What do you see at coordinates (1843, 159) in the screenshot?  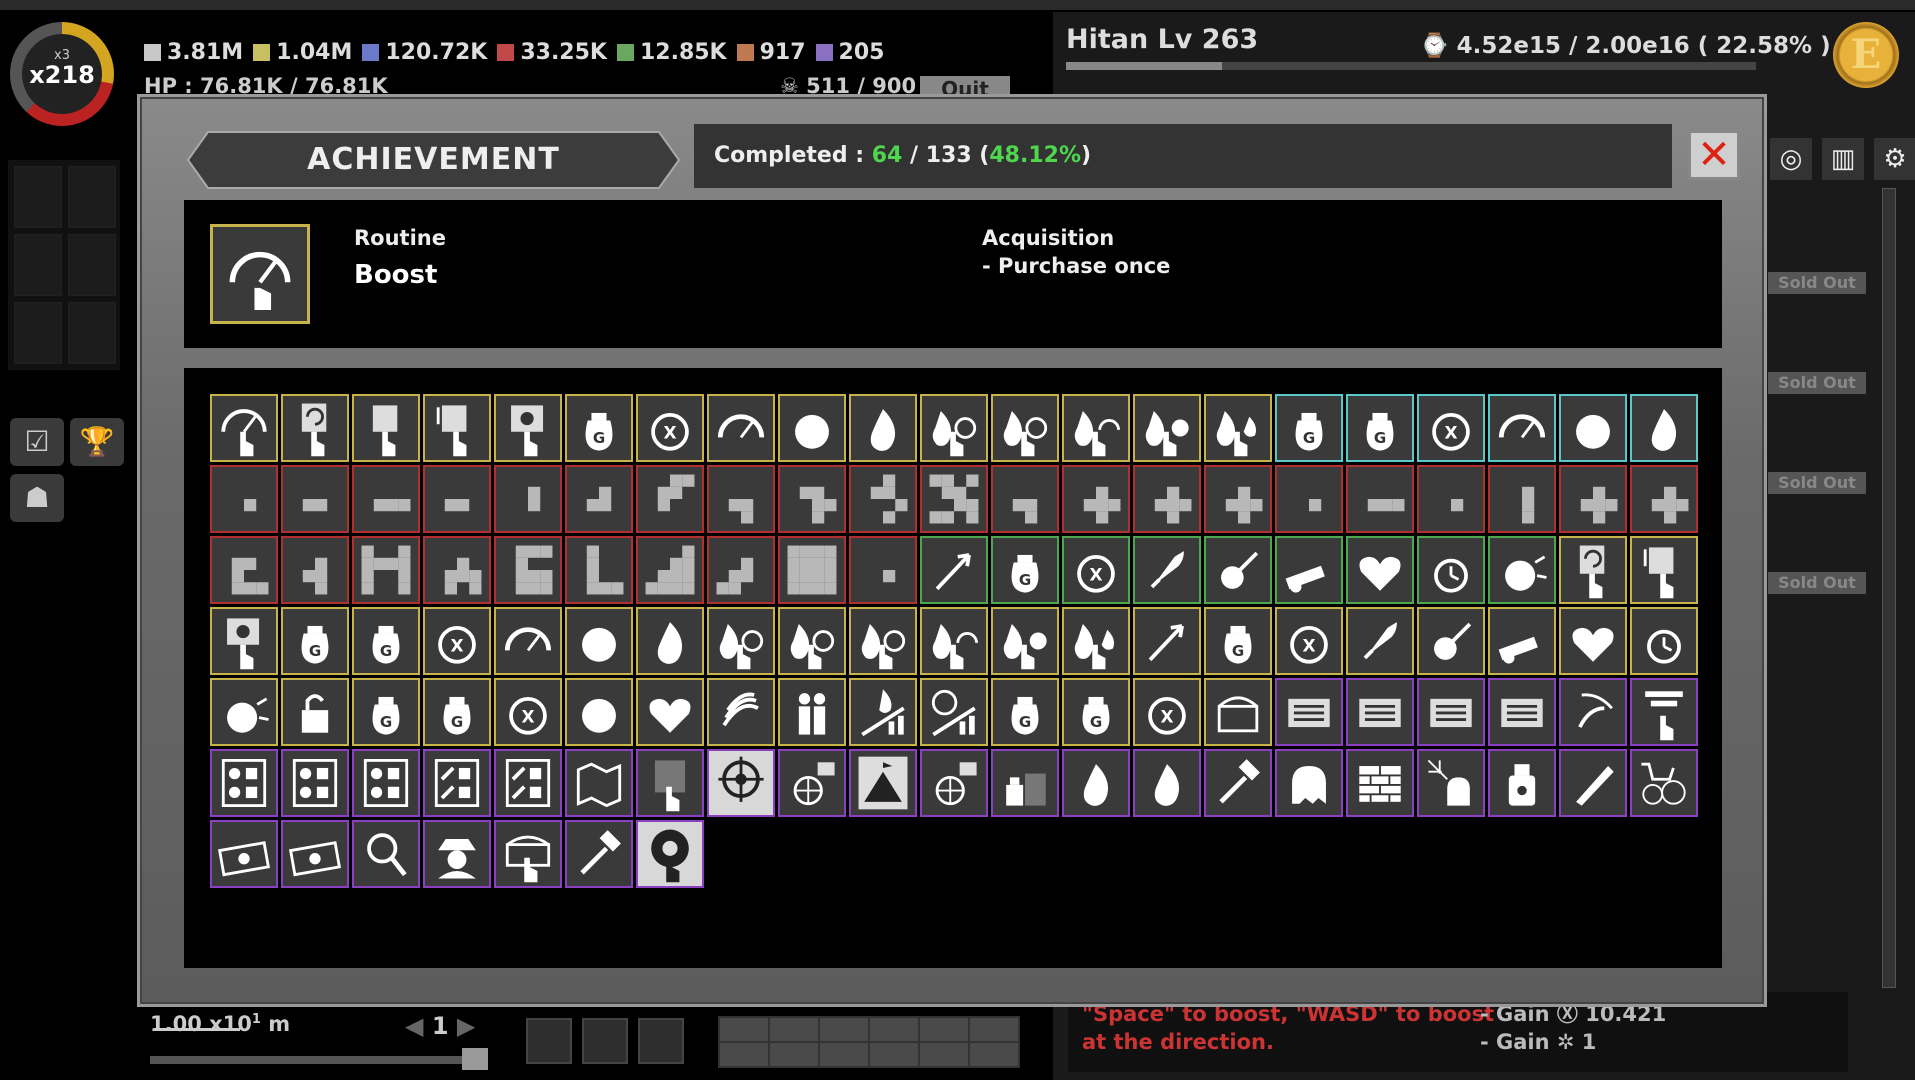 I see `bar-chart-icon: ▥` at bounding box center [1843, 159].